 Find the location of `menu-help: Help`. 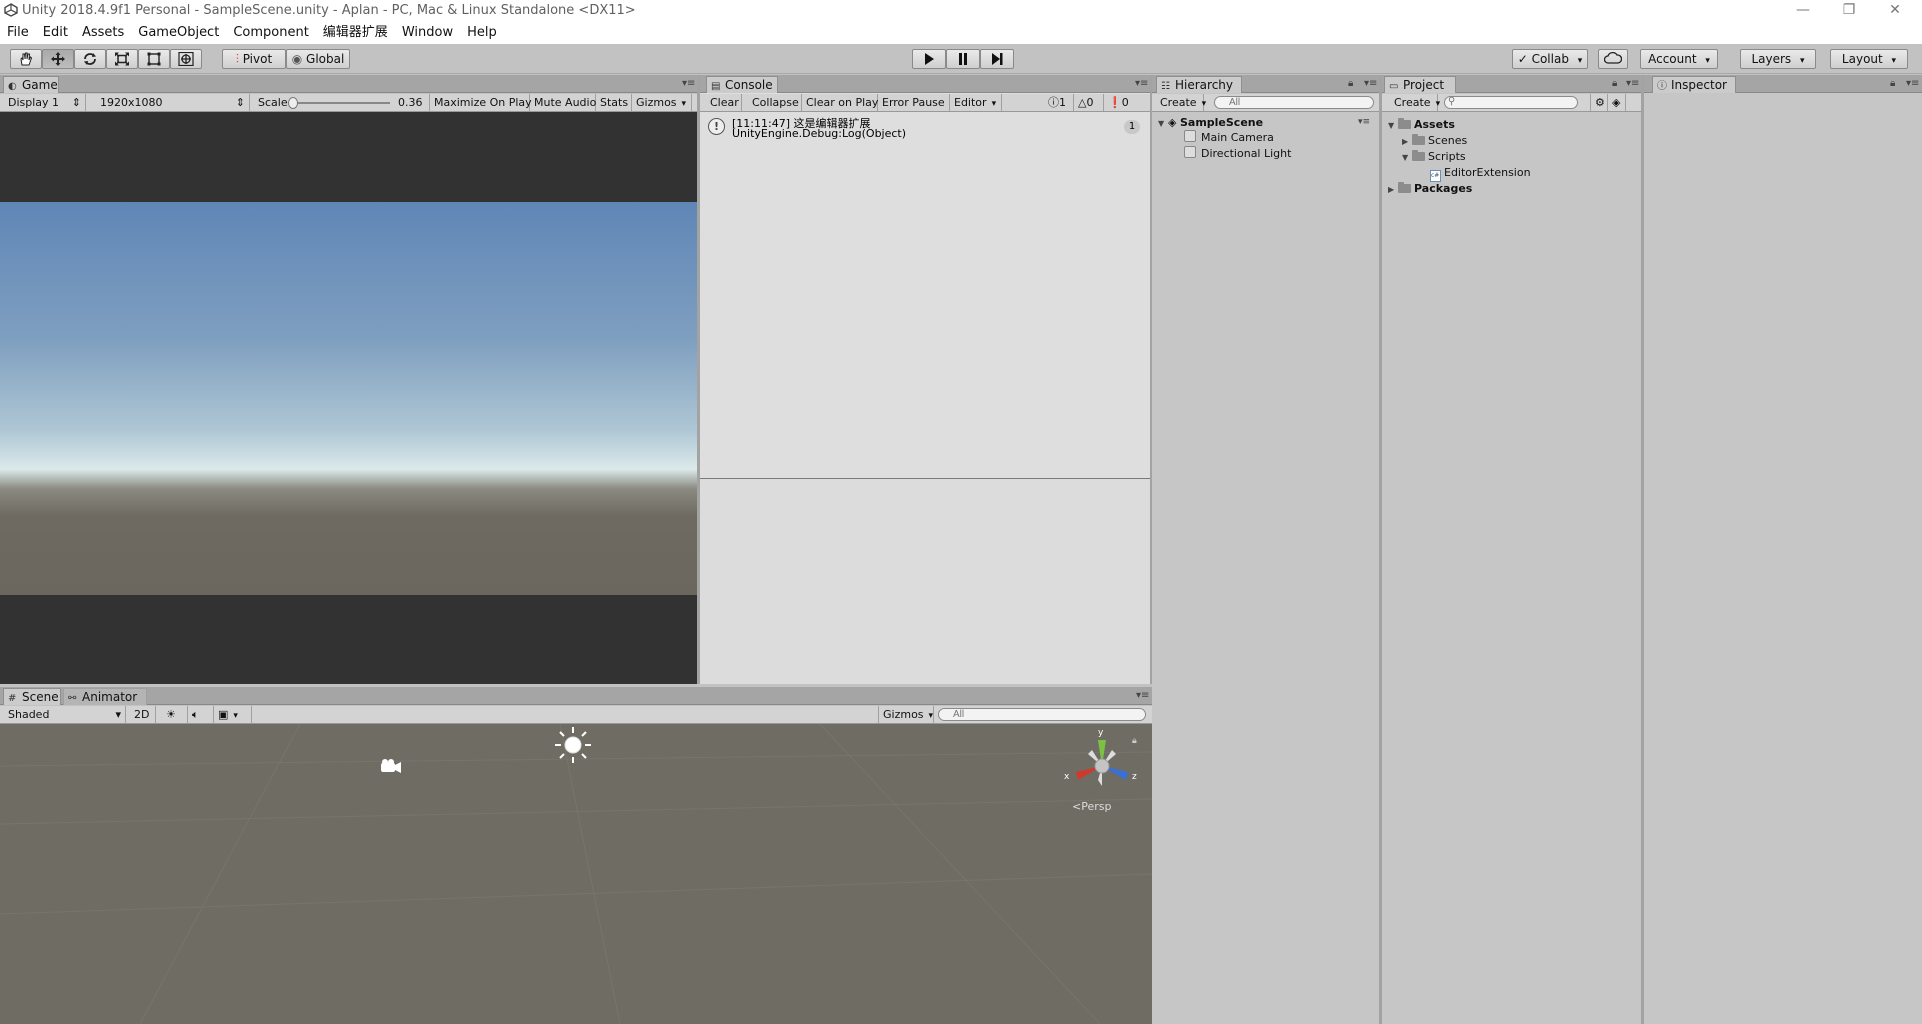

menu-help: Help is located at coordinates (482, 33).